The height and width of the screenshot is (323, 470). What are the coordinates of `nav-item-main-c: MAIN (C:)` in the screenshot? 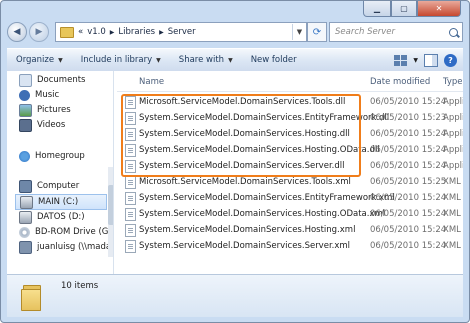 It's located at (61, 202).